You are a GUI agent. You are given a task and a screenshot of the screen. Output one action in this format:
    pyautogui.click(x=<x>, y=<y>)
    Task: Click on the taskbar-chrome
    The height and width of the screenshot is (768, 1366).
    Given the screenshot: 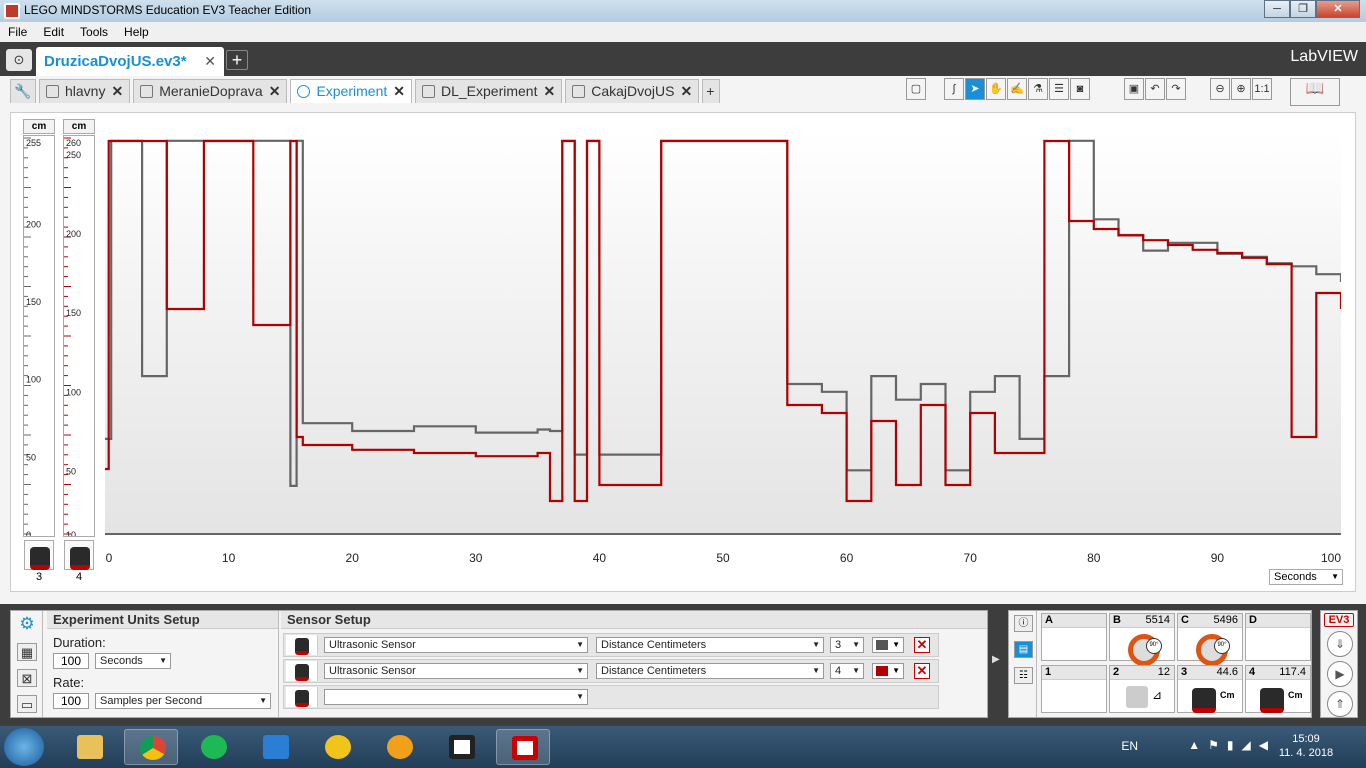 What is the action you would take?
    pyautogui.click(x=151, y=747)
    